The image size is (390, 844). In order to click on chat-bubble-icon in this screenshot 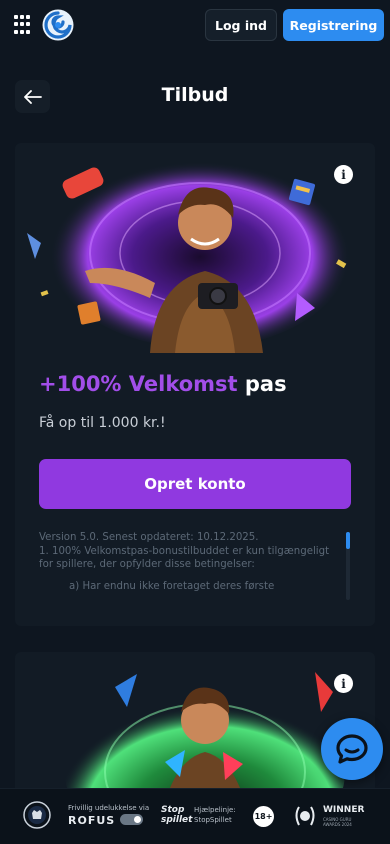, I will do `click(352, 749)`.